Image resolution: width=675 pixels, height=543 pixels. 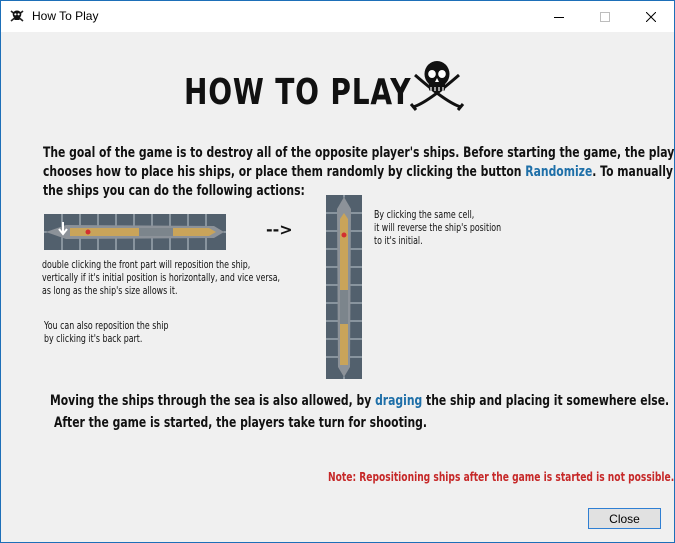 I want to click on back-part-caption-line-2: by clicking it's back part., so click(x=93, y=339).